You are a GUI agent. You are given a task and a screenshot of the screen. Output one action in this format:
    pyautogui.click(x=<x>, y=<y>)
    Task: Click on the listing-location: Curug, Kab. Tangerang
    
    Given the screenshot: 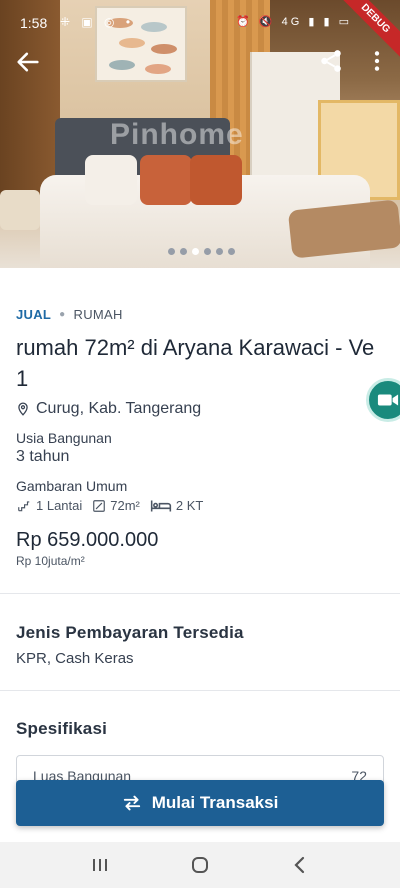 What is the action you would take?
    pyautogui.click(x=200, y=409)
    